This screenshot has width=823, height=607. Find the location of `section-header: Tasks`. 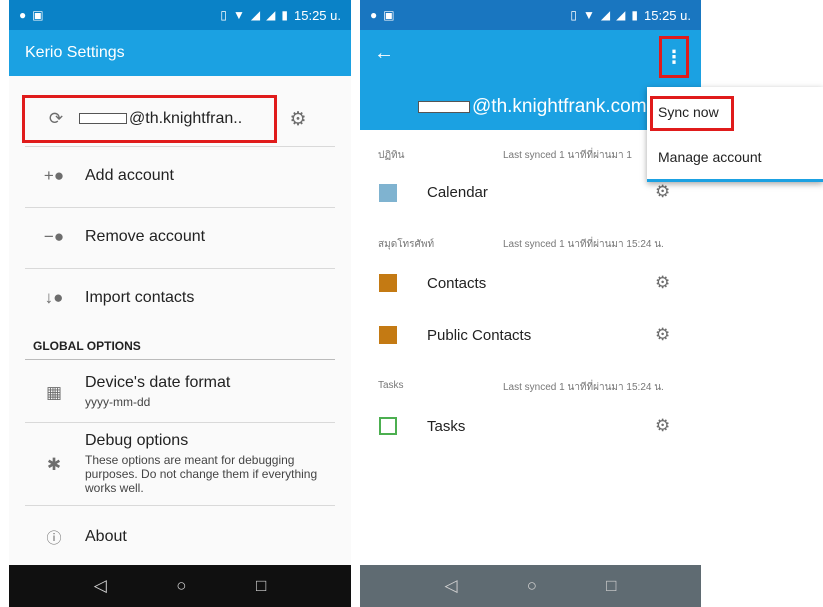

section-header: Tasks is located at coordinates (391, 385).